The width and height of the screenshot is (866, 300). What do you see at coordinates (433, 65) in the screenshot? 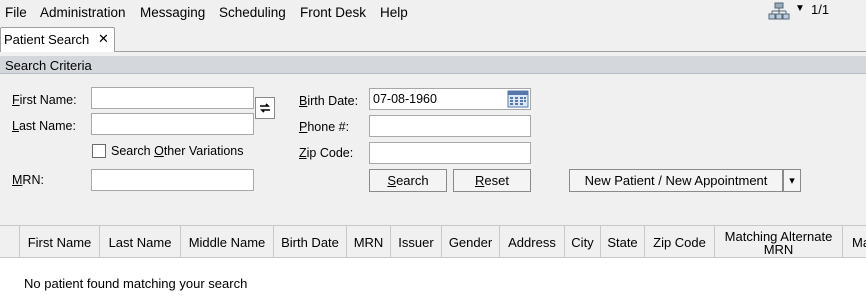
I see `section-header: Search Criteria` at bounding box center [433, 65].